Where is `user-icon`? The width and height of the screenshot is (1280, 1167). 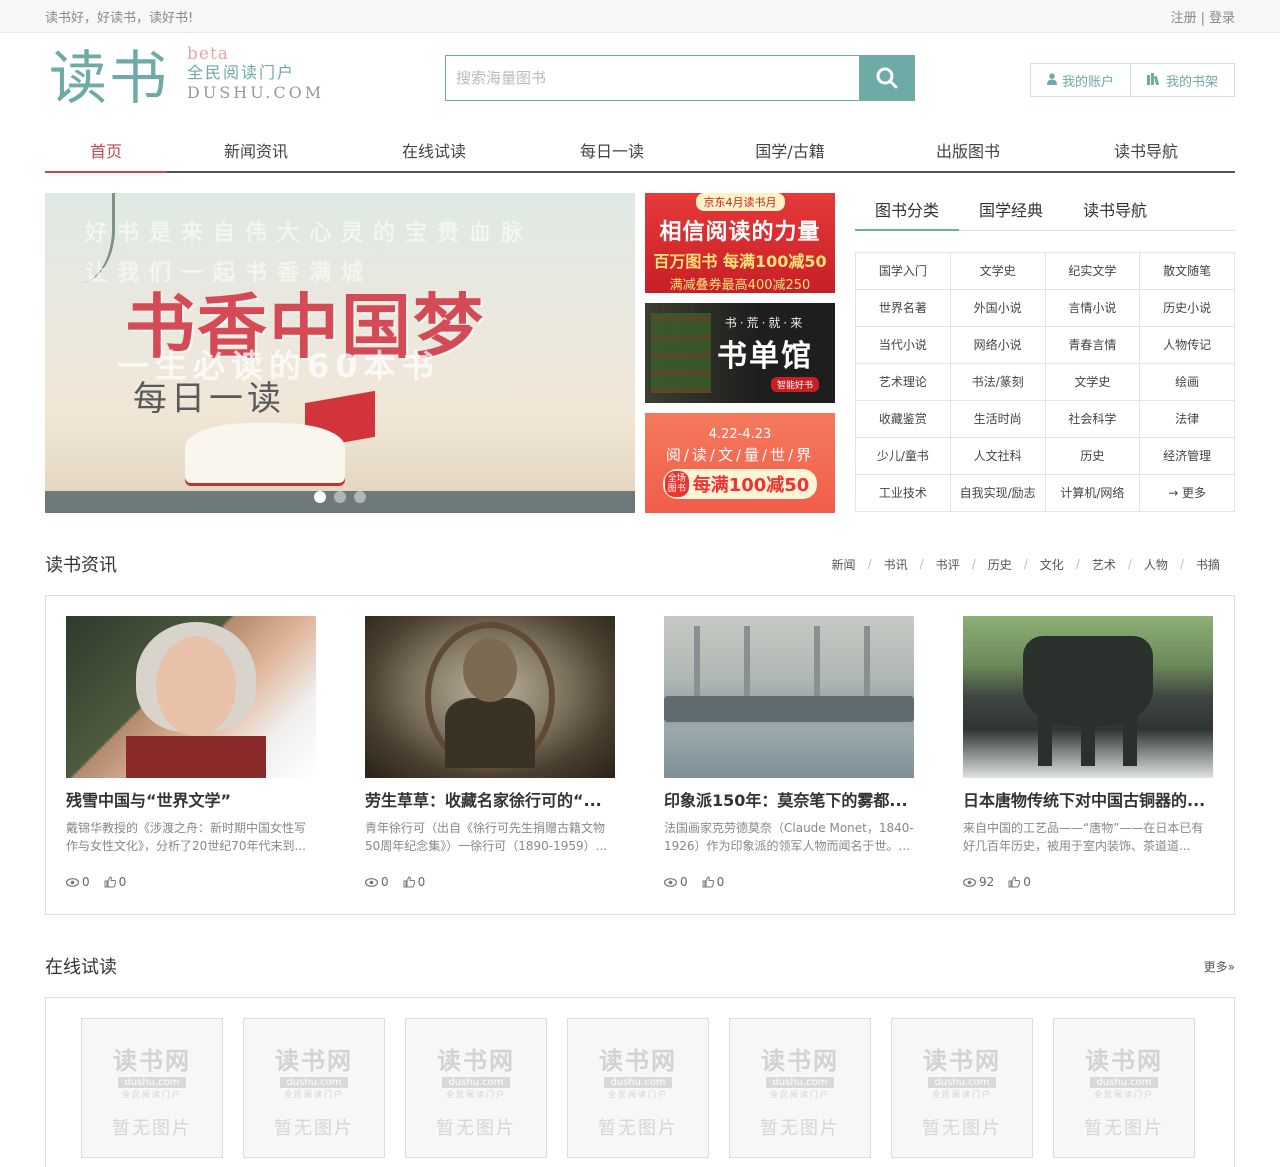
user-icon is located at coordinates (1051, 80).